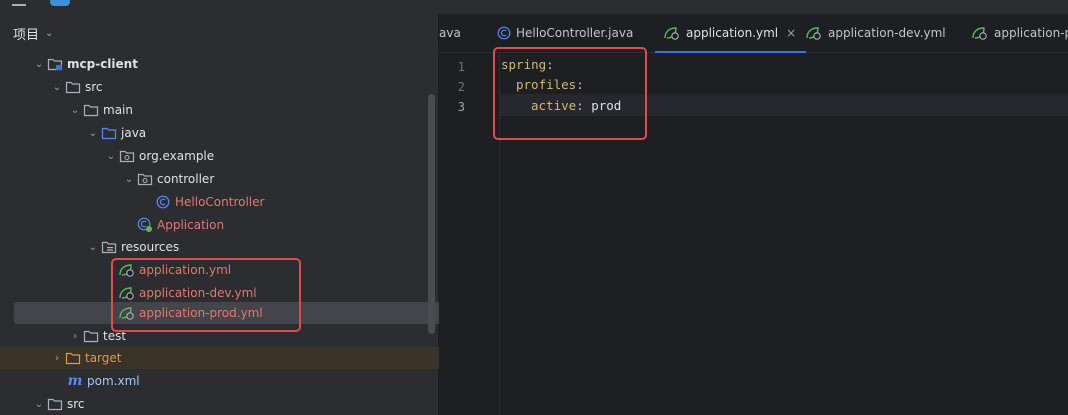 This screenshot has height=415, width=1068. I want to click on tab-application-dev-yml: application-dev.yml, so click(875, 33).